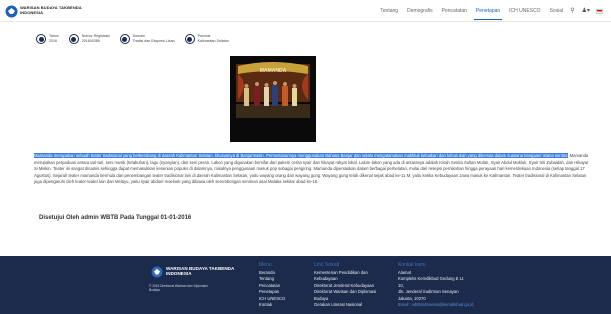  Describe the element at coordinates (153, 40) in the screenshot. I see `info-value: Tradisi dan Ekspresi Lisan` at that location.